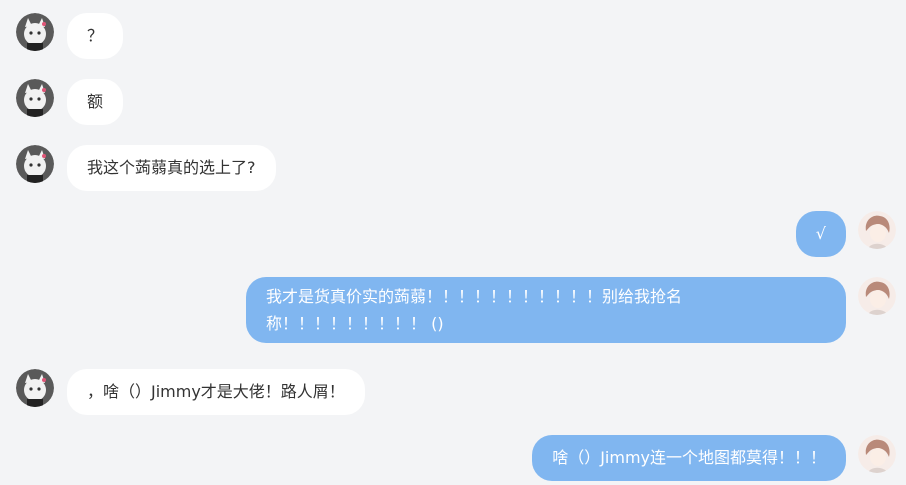  I want to click on message-bubble: ，啥（）Jimmy才是大佬！路人屑！, so click(216, 392).